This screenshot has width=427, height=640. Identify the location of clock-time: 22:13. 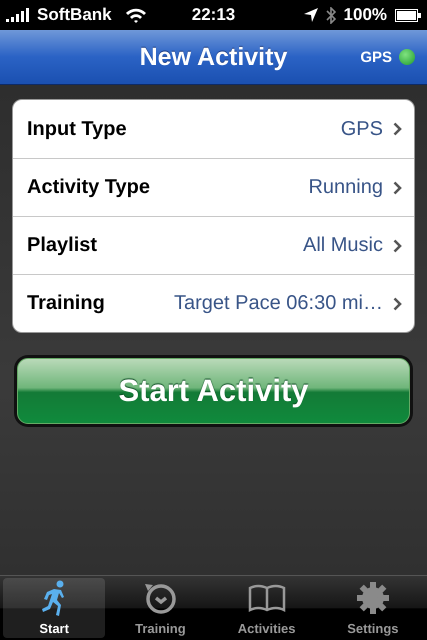
(214, 15).